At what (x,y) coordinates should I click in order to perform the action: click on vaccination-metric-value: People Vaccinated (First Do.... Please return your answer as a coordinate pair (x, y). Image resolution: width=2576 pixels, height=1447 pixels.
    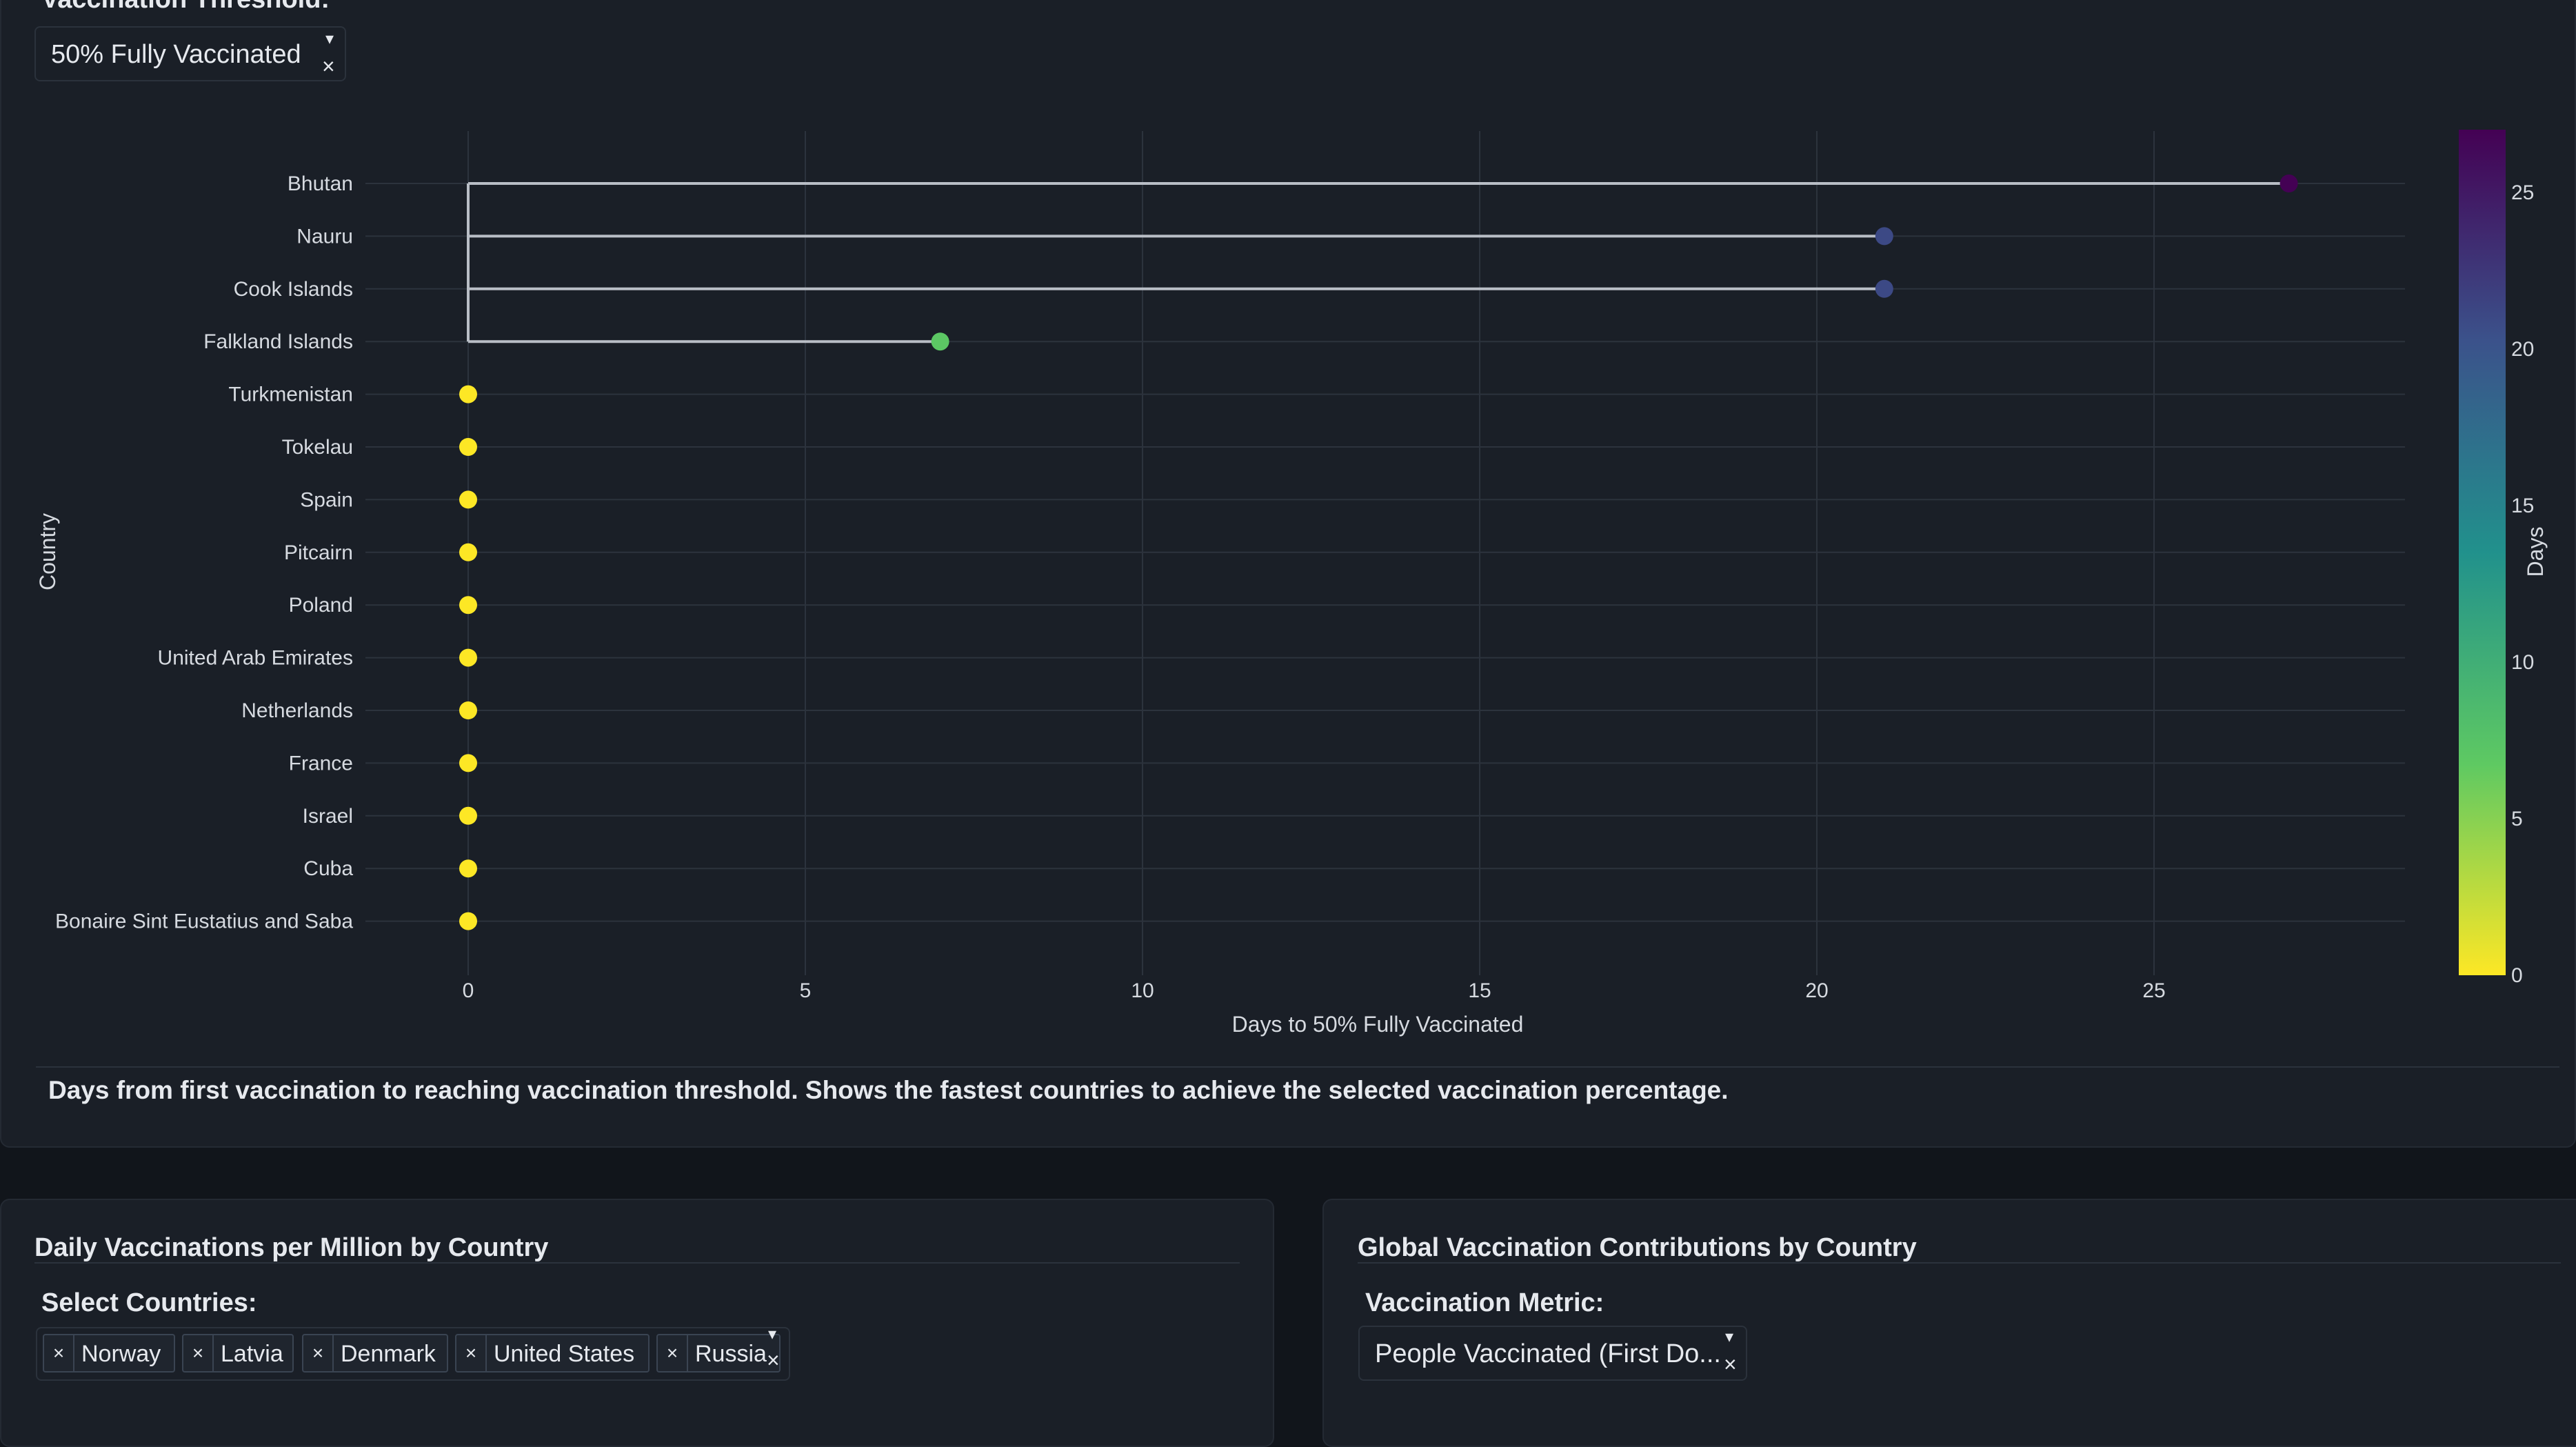
    Looking at the image, I should click on (1548, 1353).